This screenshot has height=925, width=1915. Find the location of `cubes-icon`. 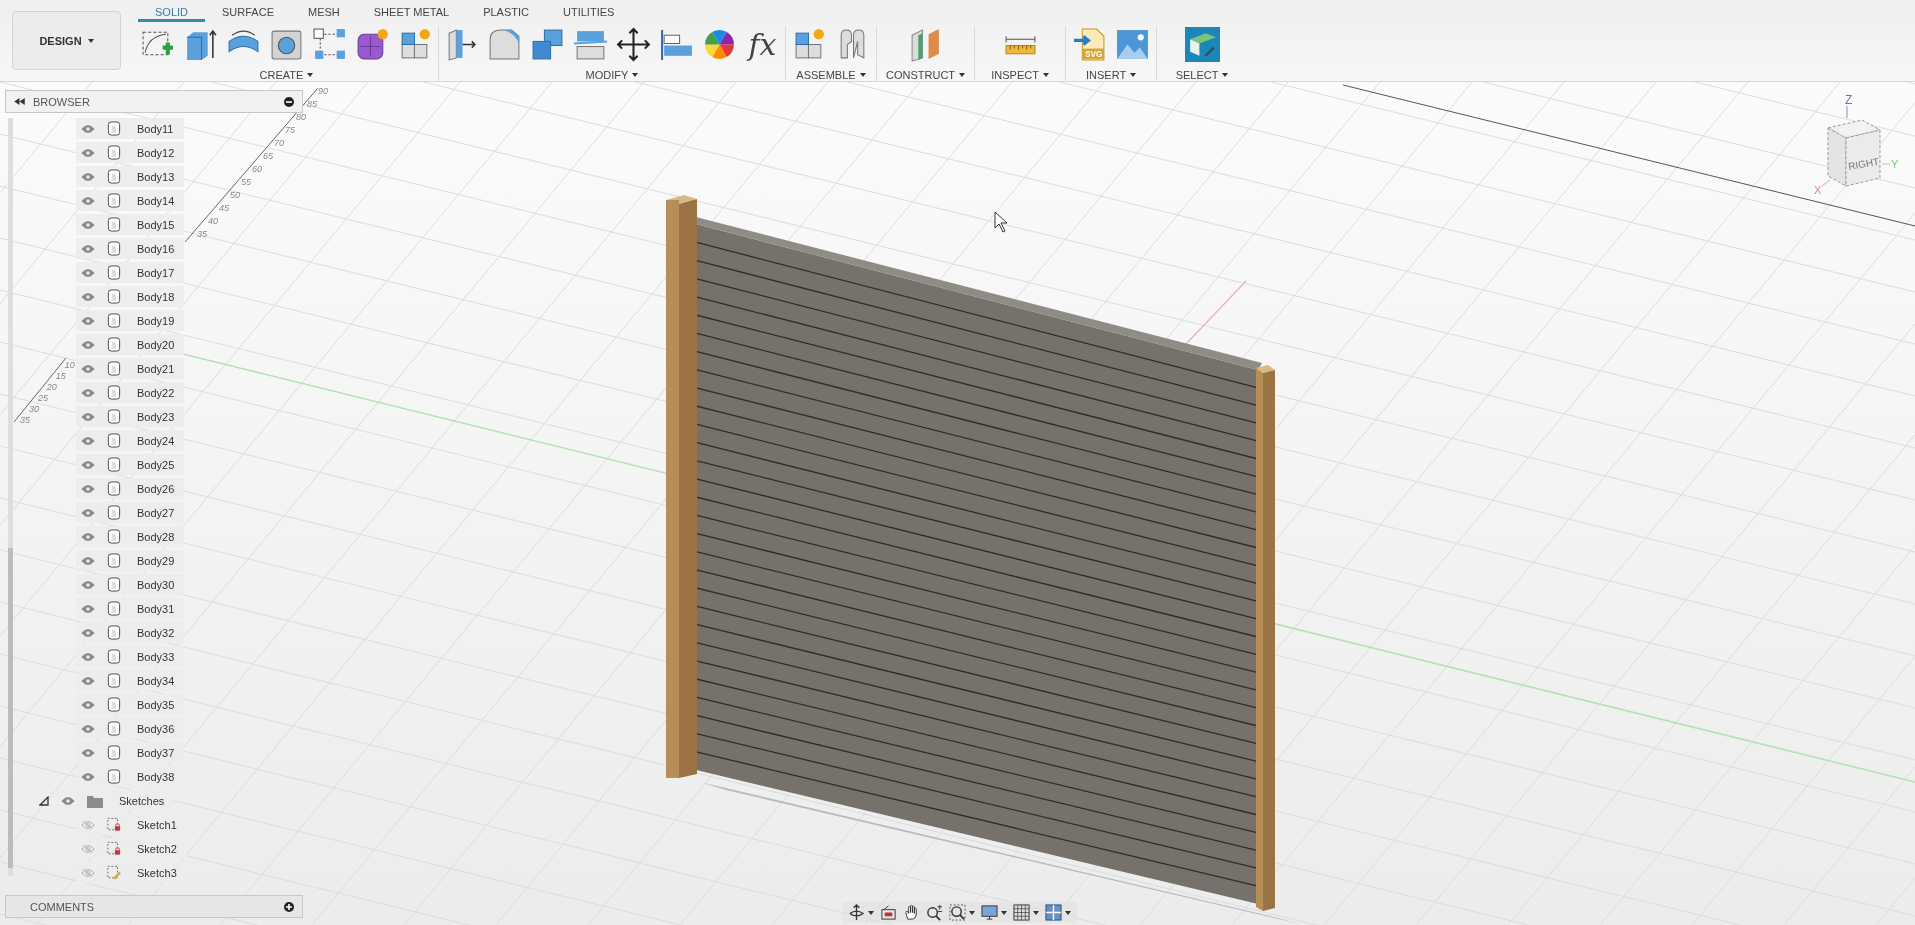

cubes-icon is located at coordinates (547, 44).